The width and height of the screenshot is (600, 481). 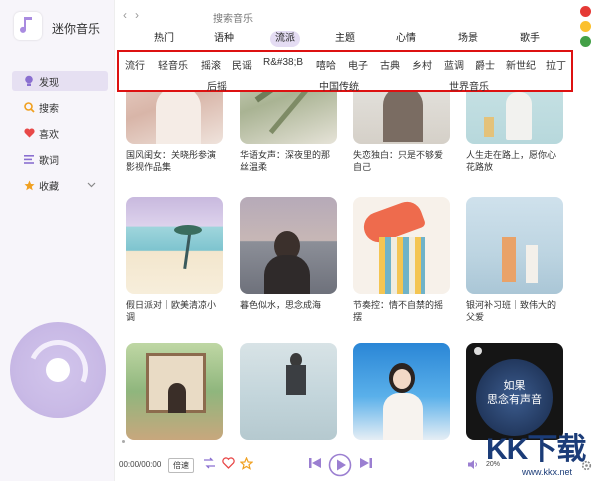 I want to click on search-input: 搜索音乐, so click(x=233, y=17).